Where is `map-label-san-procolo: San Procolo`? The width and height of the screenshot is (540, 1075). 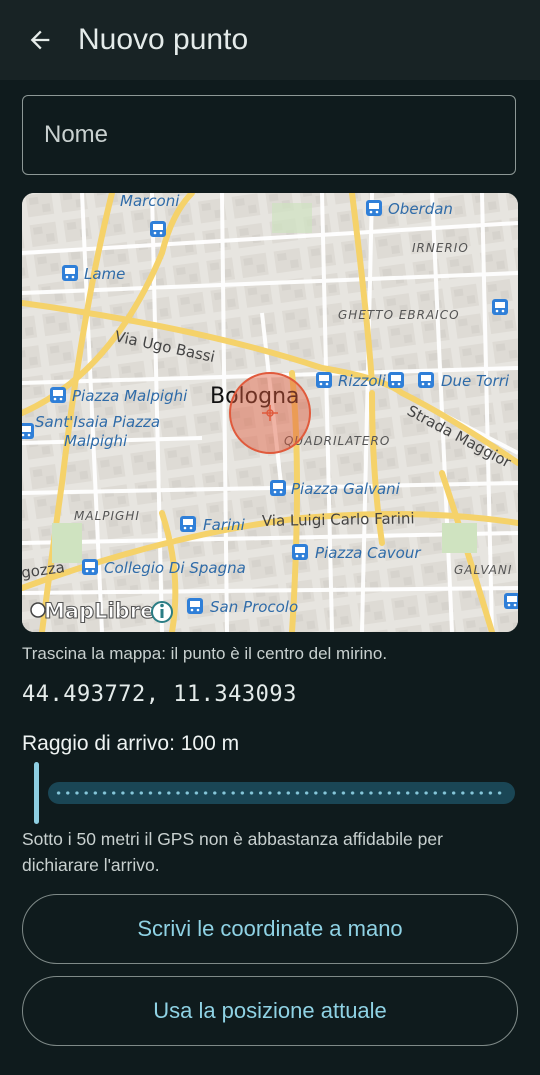 map-label-san-procolo: San Procolo is located at coordinates (254, 607).